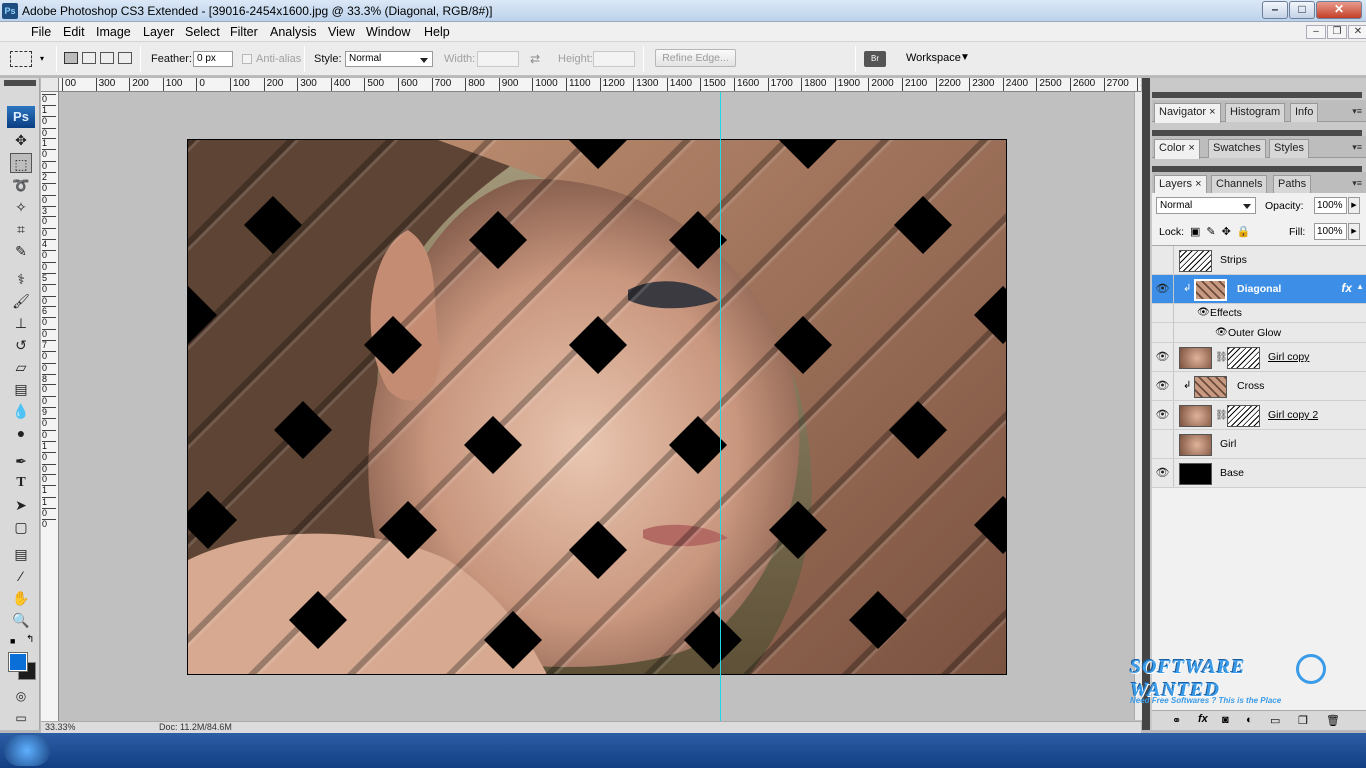  I want to click on opacity-slider-button: ▶, so click(1354, 205).